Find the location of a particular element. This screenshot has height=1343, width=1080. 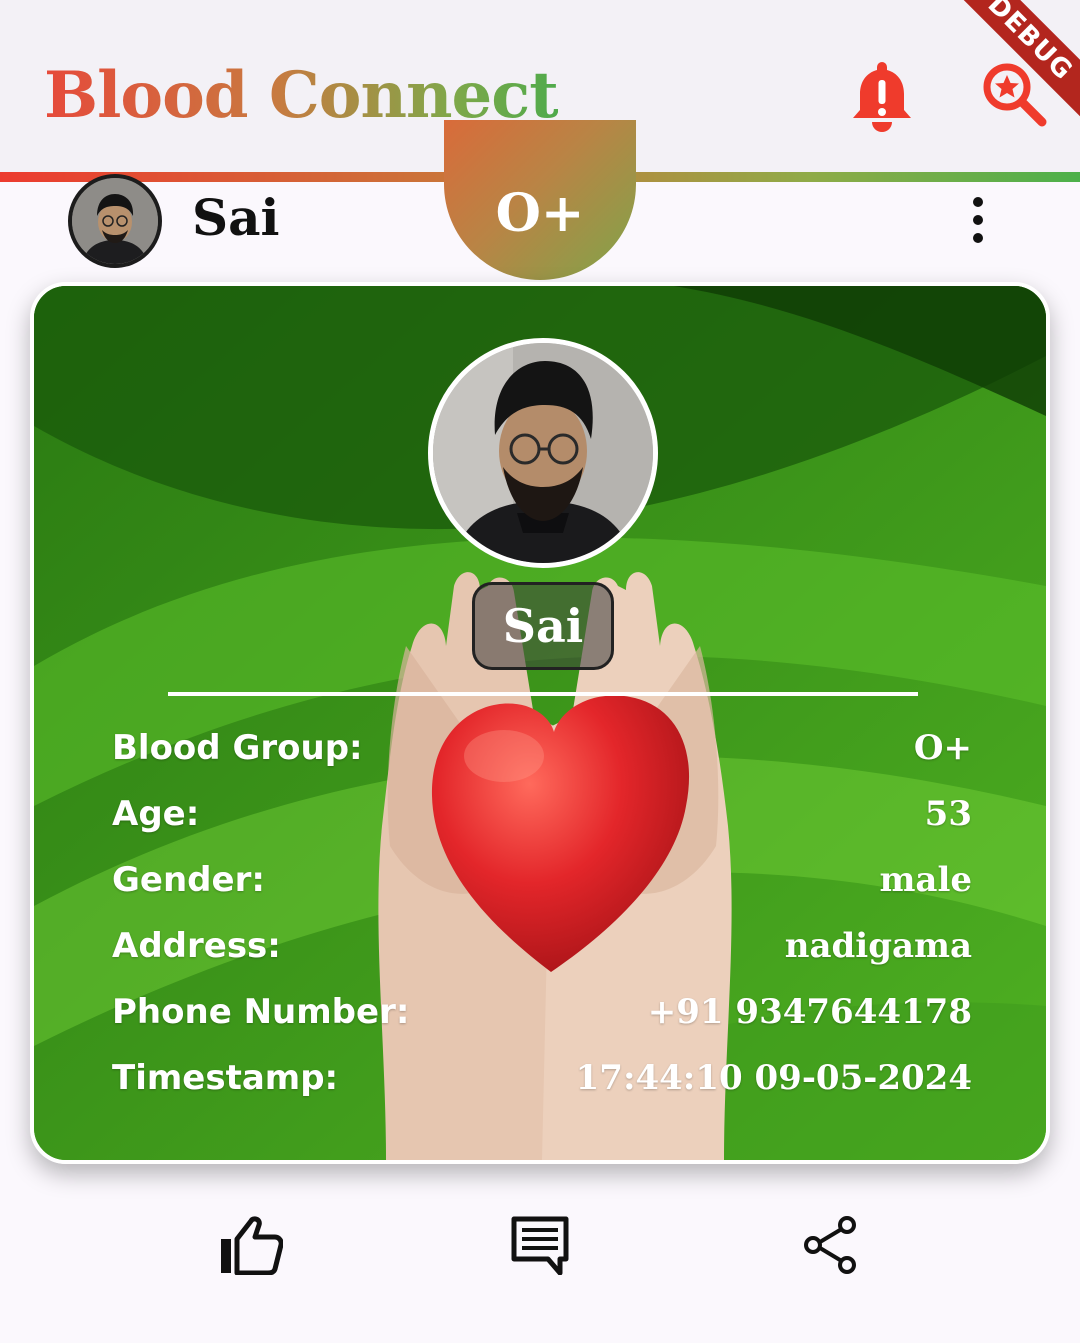

bell-alert-icon is located at coordinates (882, 97).